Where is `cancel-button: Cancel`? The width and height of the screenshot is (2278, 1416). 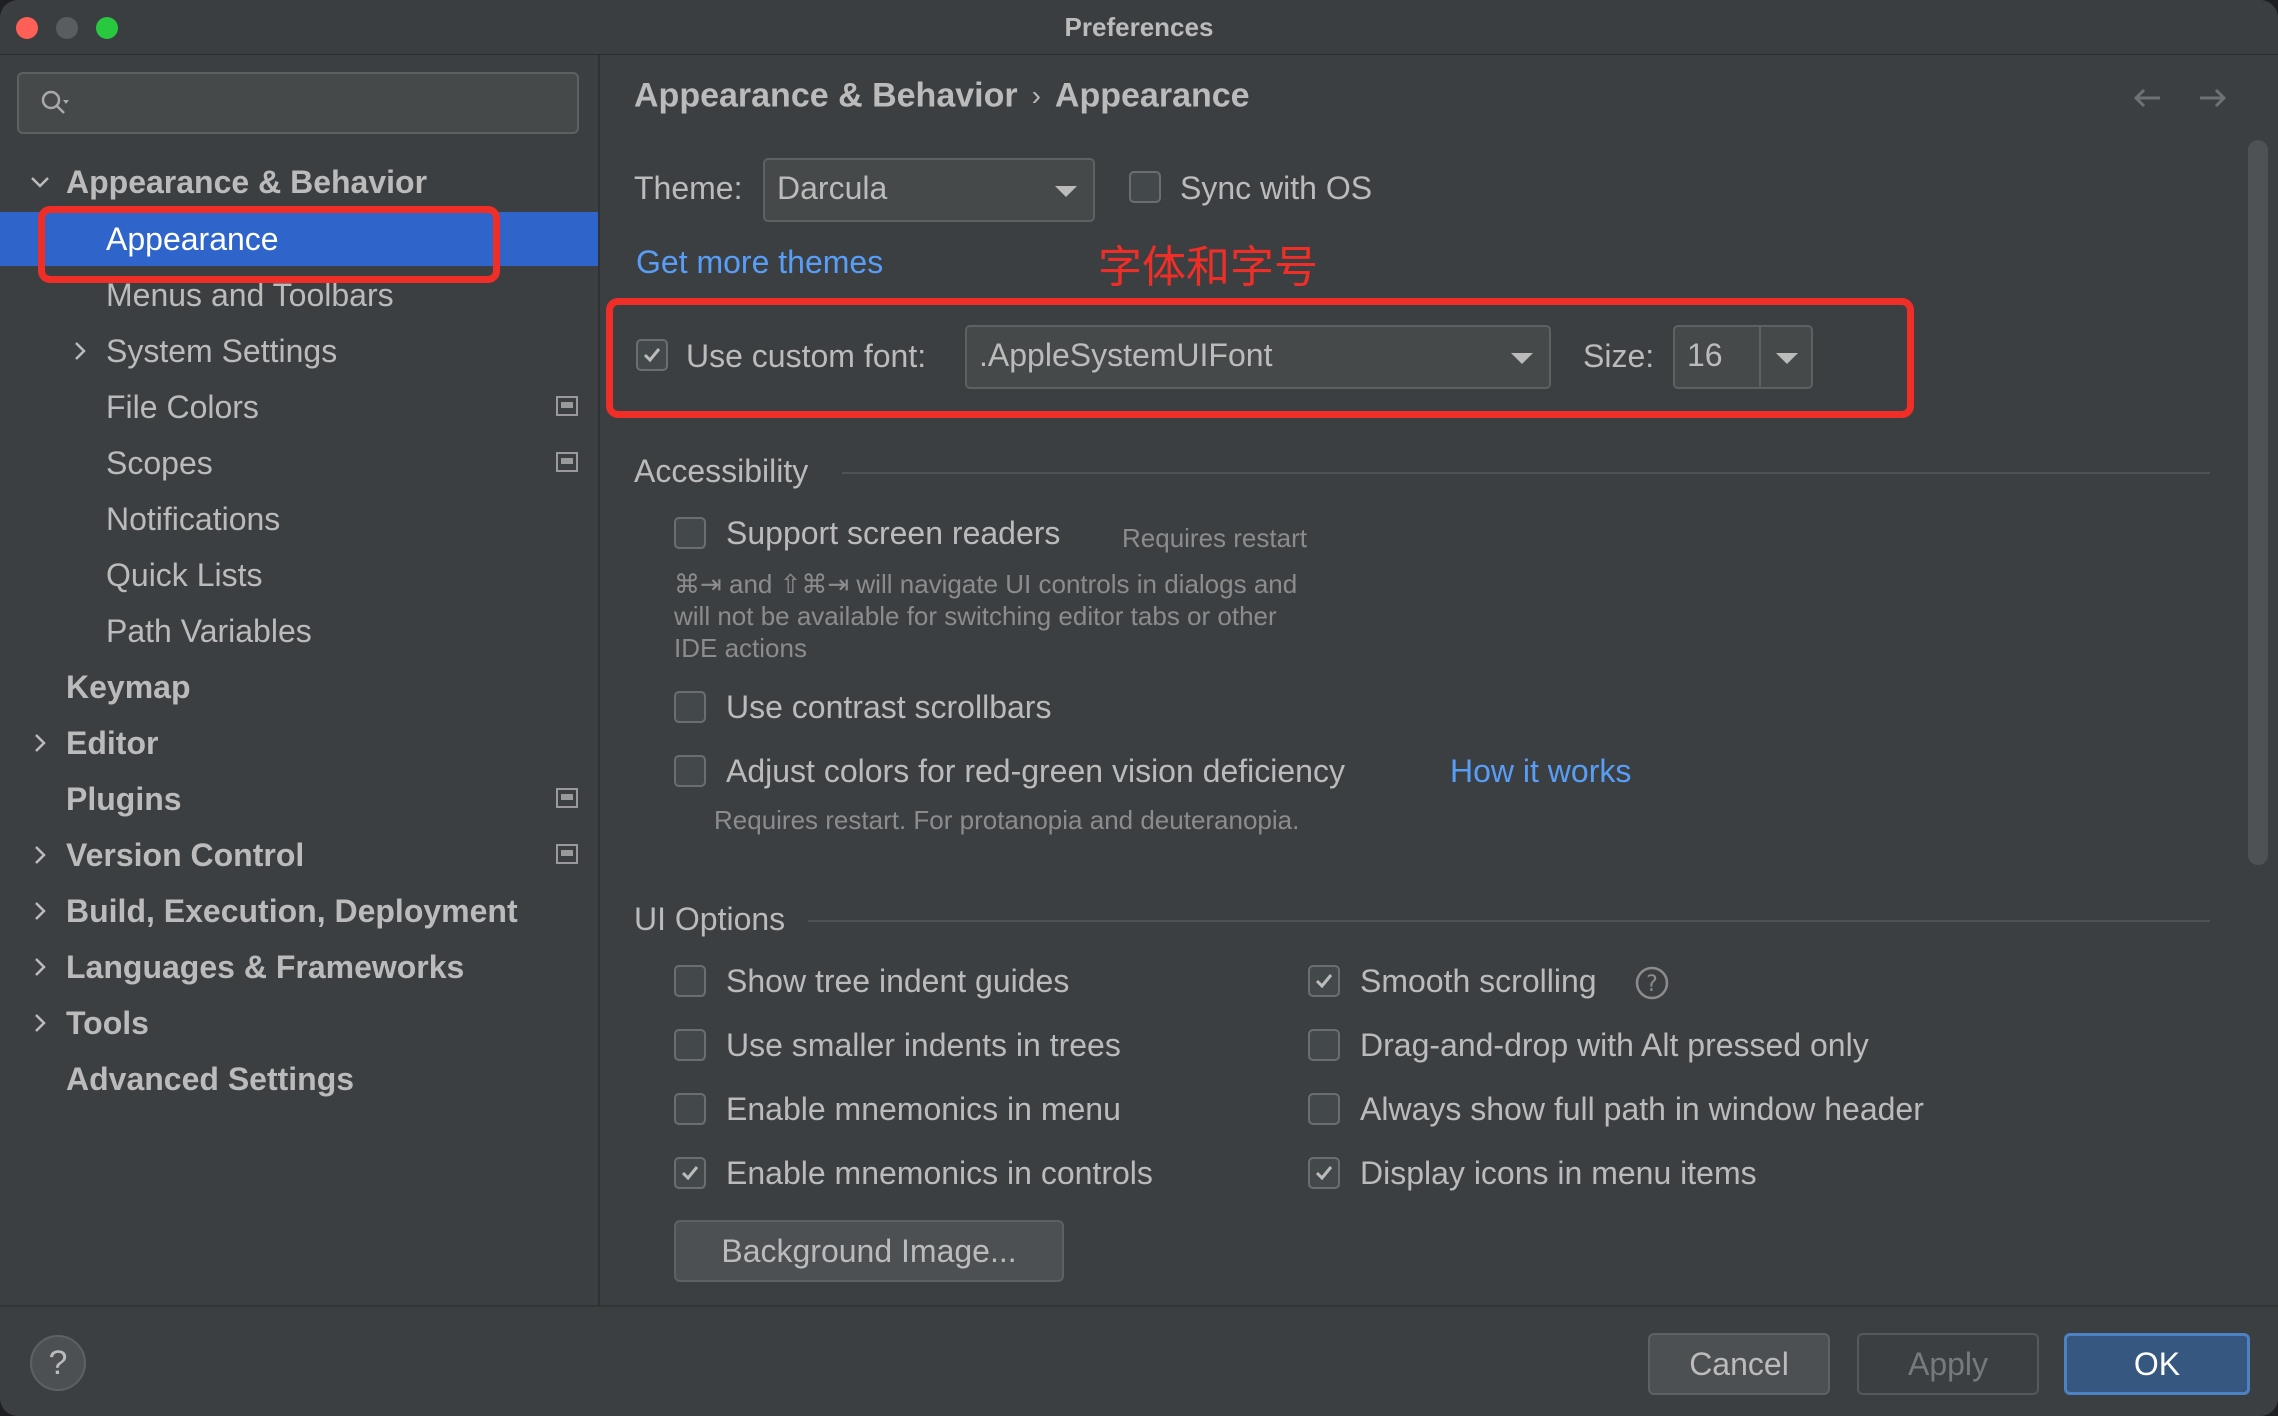
cancel-button: Cancel is located at coordinates (1739, 1364).